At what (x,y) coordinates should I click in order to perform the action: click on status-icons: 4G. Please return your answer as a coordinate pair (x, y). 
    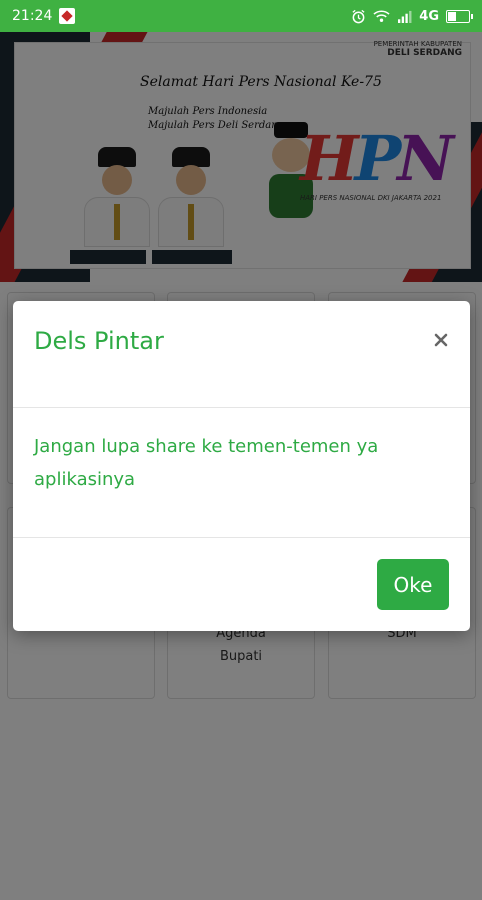
    Looking at the image, I should click on (412, 16).